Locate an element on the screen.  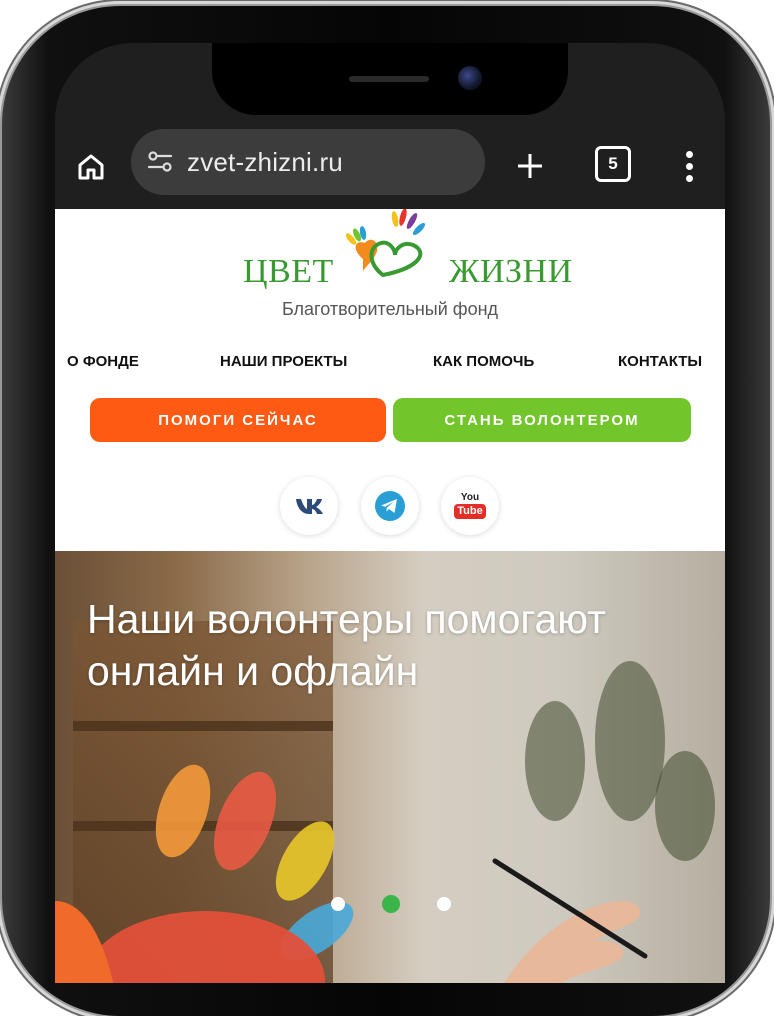
browser-toolbar: zvet-zhizni.ru 5 is located at coordinates (390, 166).